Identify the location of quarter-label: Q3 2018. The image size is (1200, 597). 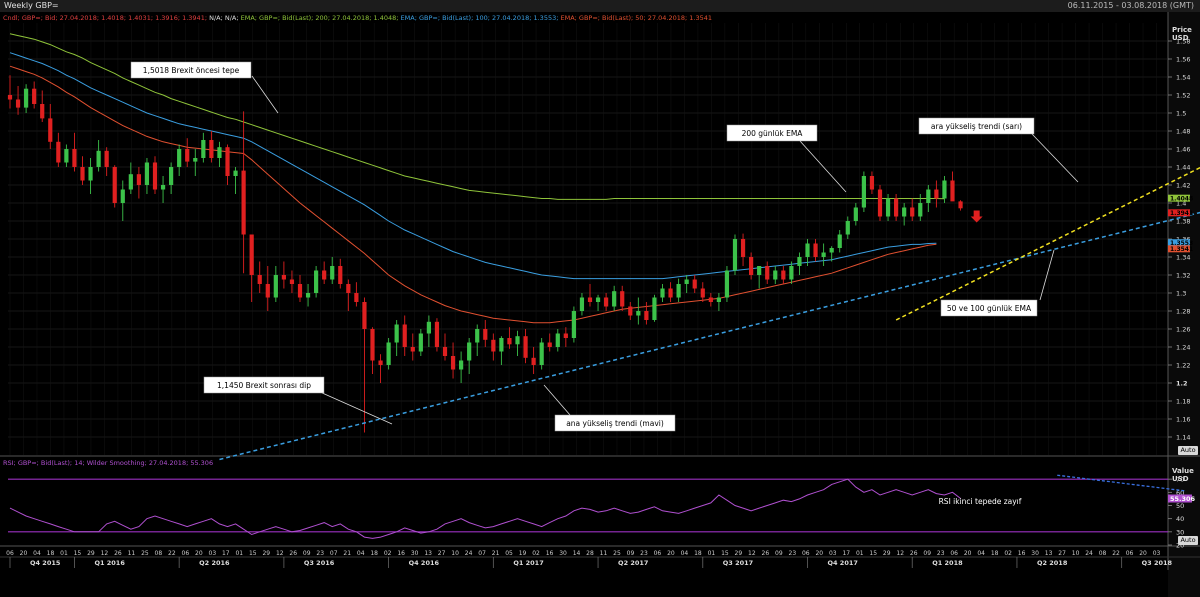
(1157, 563).